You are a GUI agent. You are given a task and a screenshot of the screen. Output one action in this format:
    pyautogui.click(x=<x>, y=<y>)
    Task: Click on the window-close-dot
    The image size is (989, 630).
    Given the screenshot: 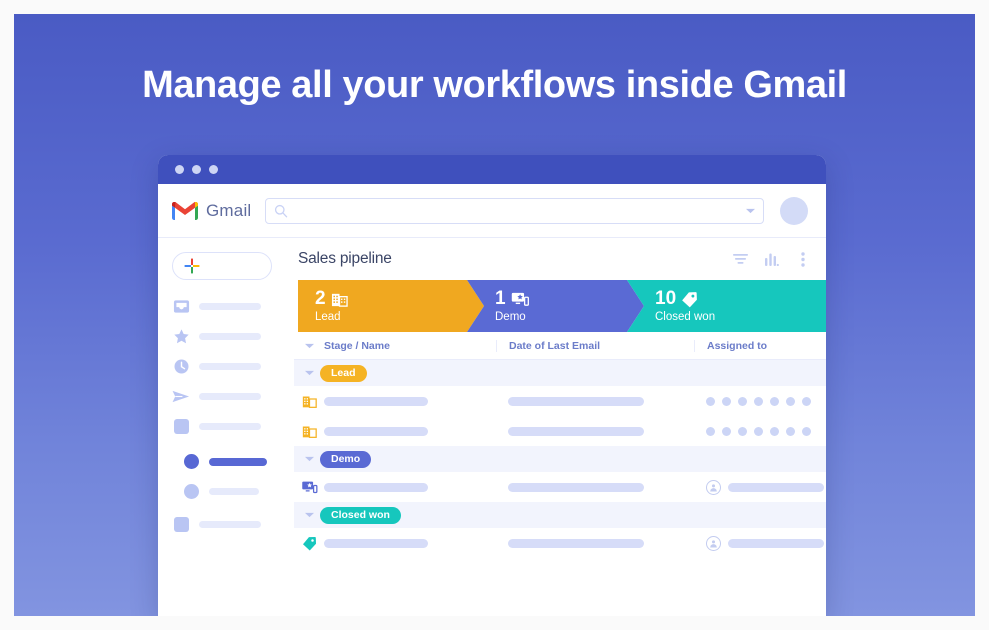 What is the action you would take?
    pyautogui.click(x=179, y=169)
    